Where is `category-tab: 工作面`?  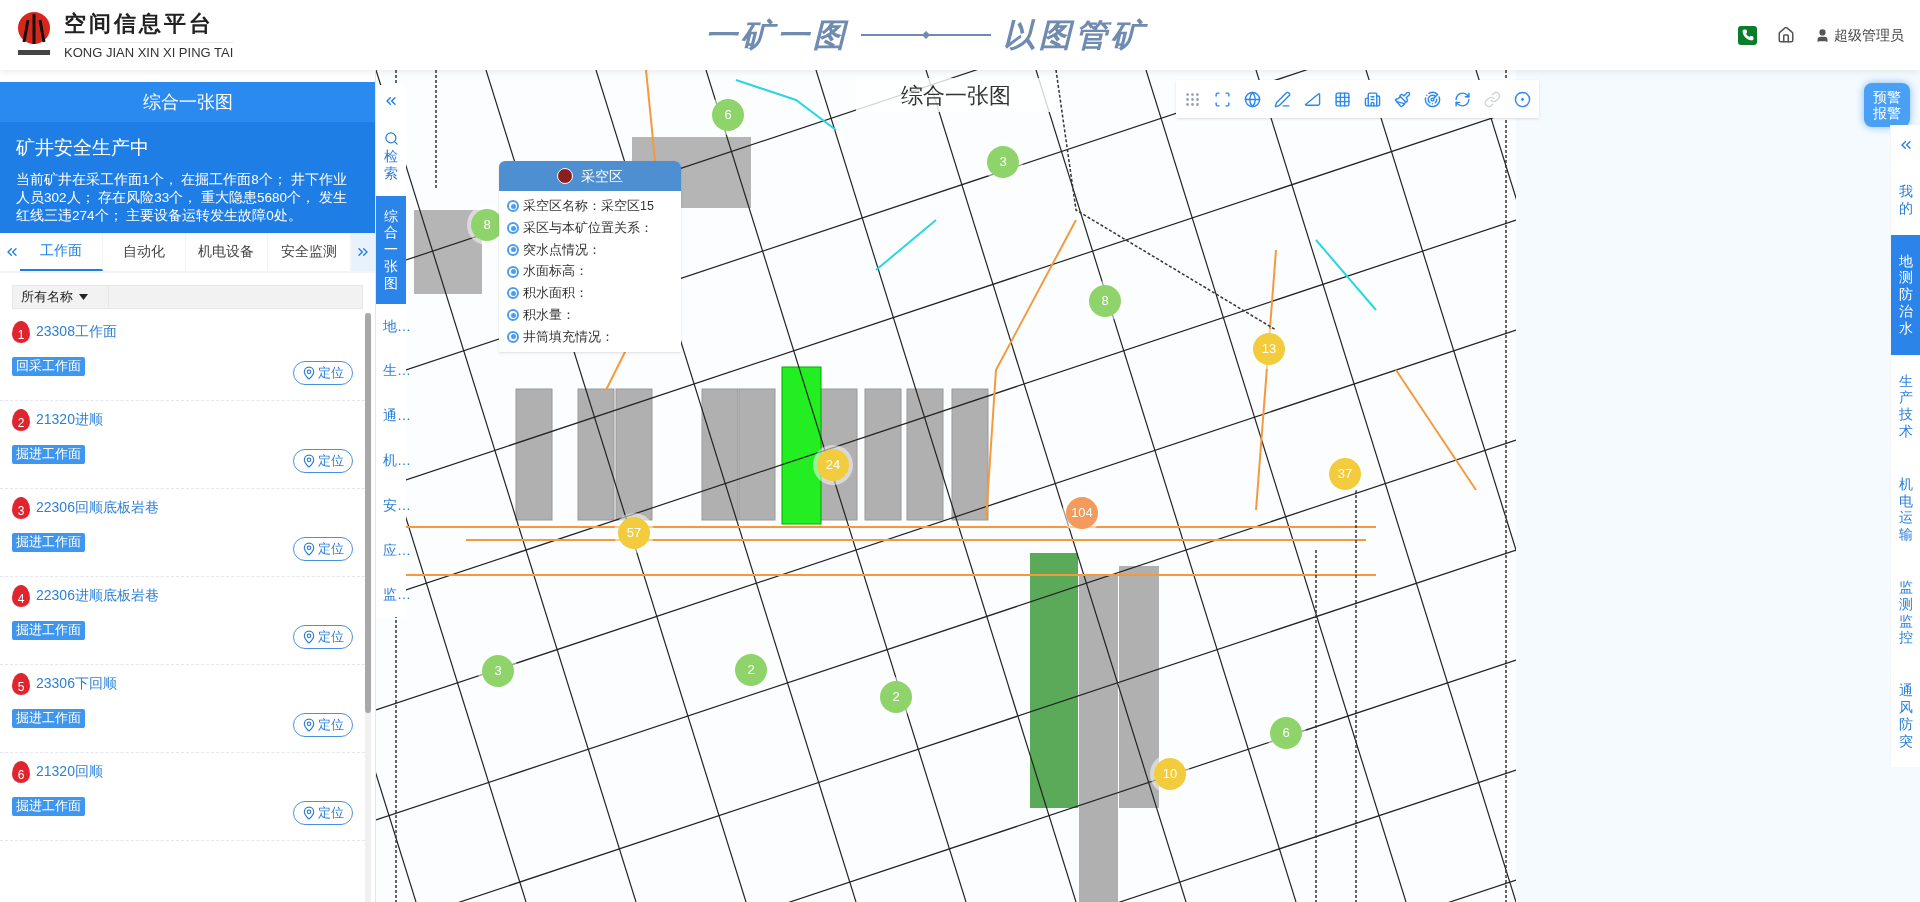 category-tab: 工作面 is located at coordinates (61, 251).